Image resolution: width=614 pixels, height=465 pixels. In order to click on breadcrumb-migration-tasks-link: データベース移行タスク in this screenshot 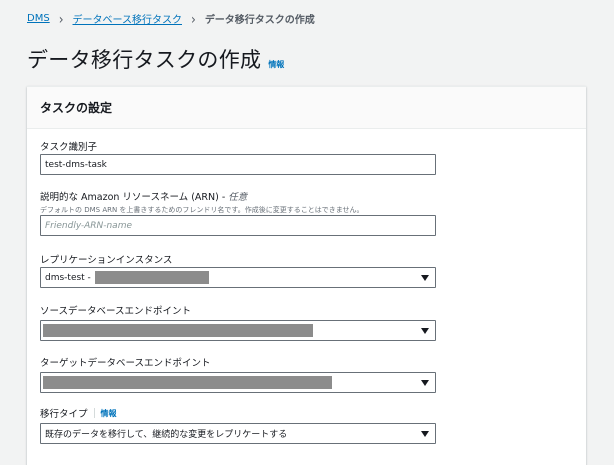, I will do `click(128, 18)`.